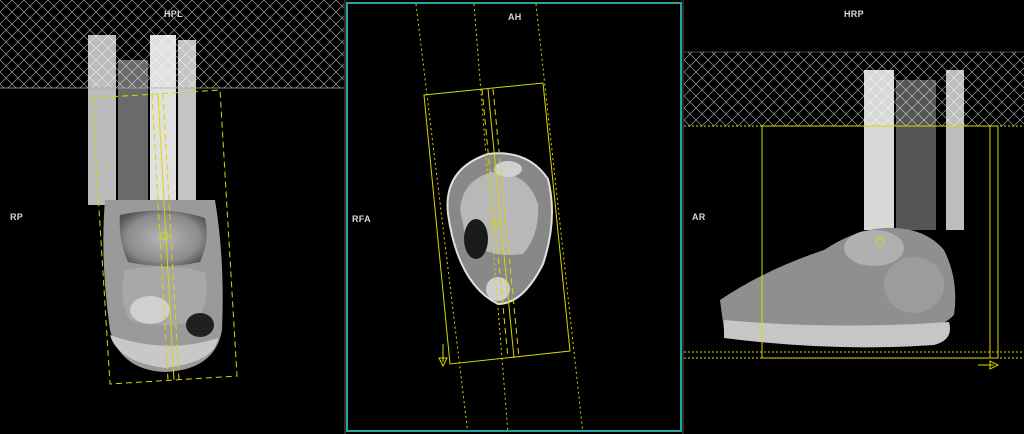 The image size is (1024, 434). I want to click on down-arrow-icon, so click(443, 356).